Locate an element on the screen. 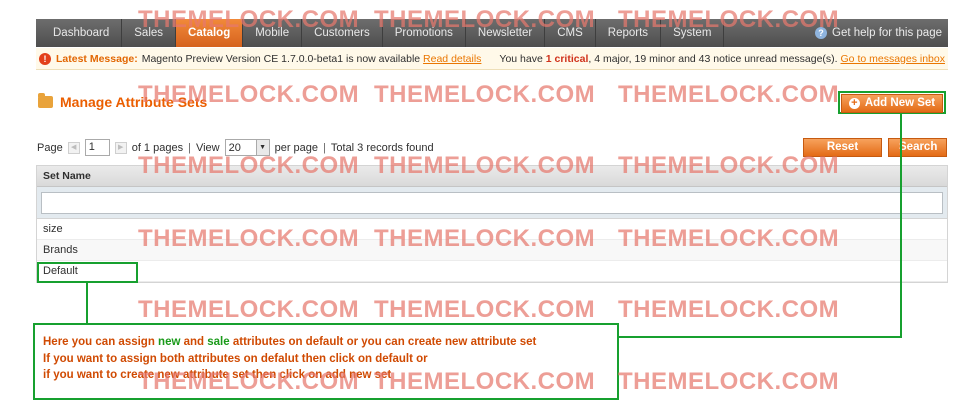  message-label: Latest Message: is located at coordinates (97, 58).